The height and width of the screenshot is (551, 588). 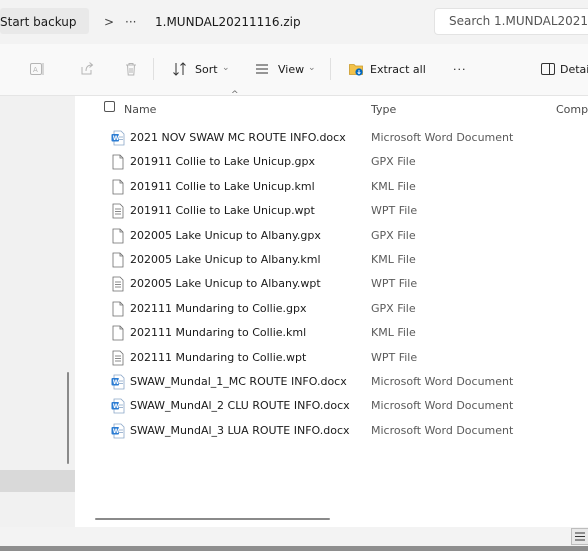 I want to click on command-bar: A Sort ⌄ View ⌄ Extract all ··· Detai, so click(x=294, y=70).